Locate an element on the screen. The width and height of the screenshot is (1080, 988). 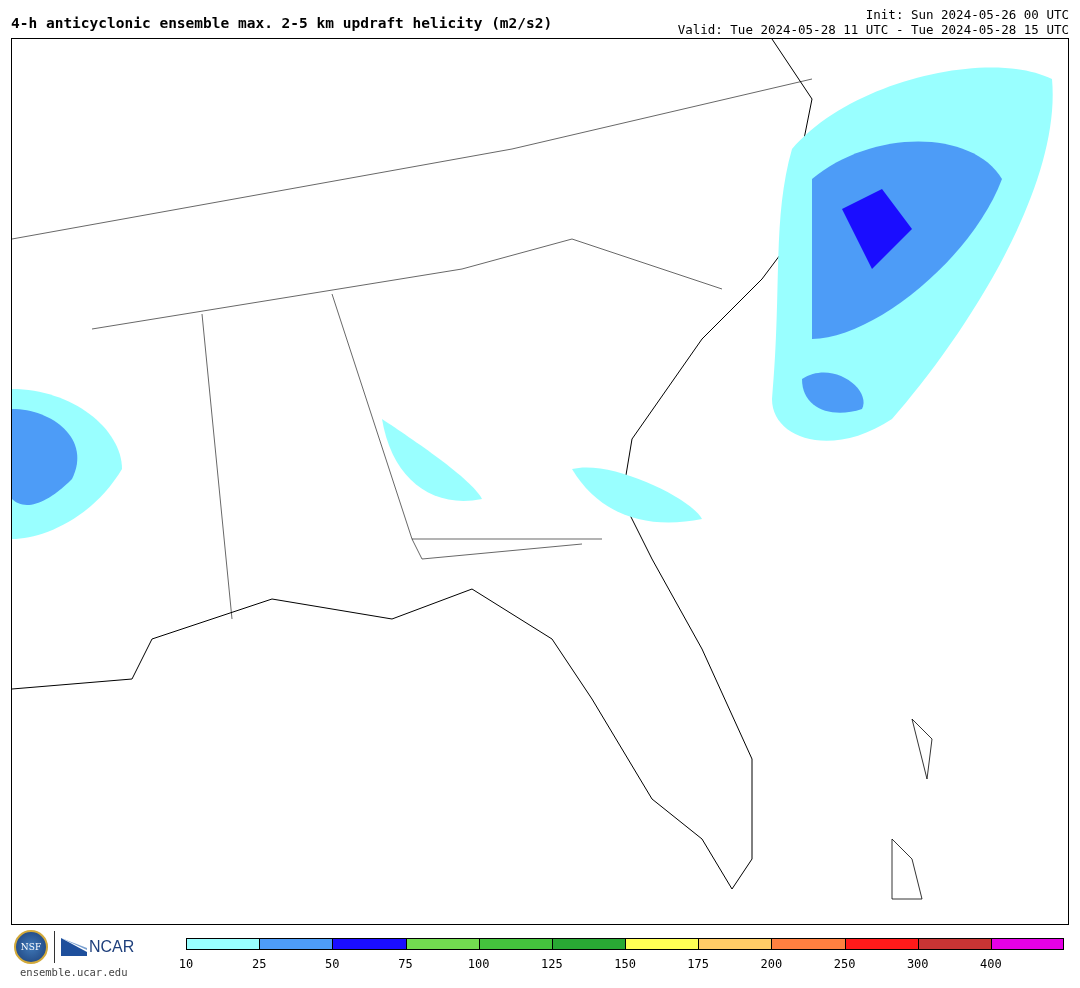
site-url: ensemble.ucar.edu is located at coordinates (74, 972).